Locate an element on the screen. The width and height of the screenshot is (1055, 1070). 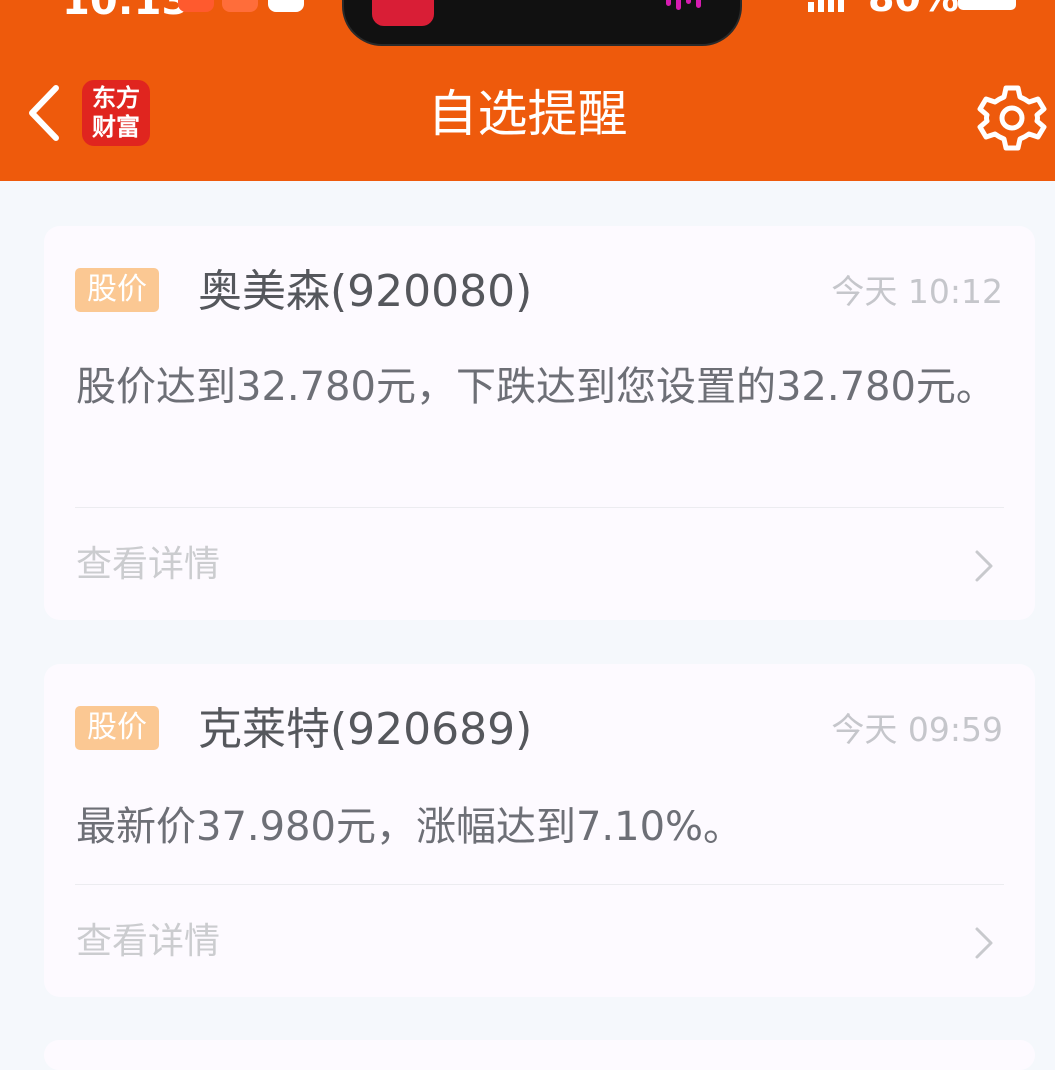
battery-icon is located at coordinates (987, 5).